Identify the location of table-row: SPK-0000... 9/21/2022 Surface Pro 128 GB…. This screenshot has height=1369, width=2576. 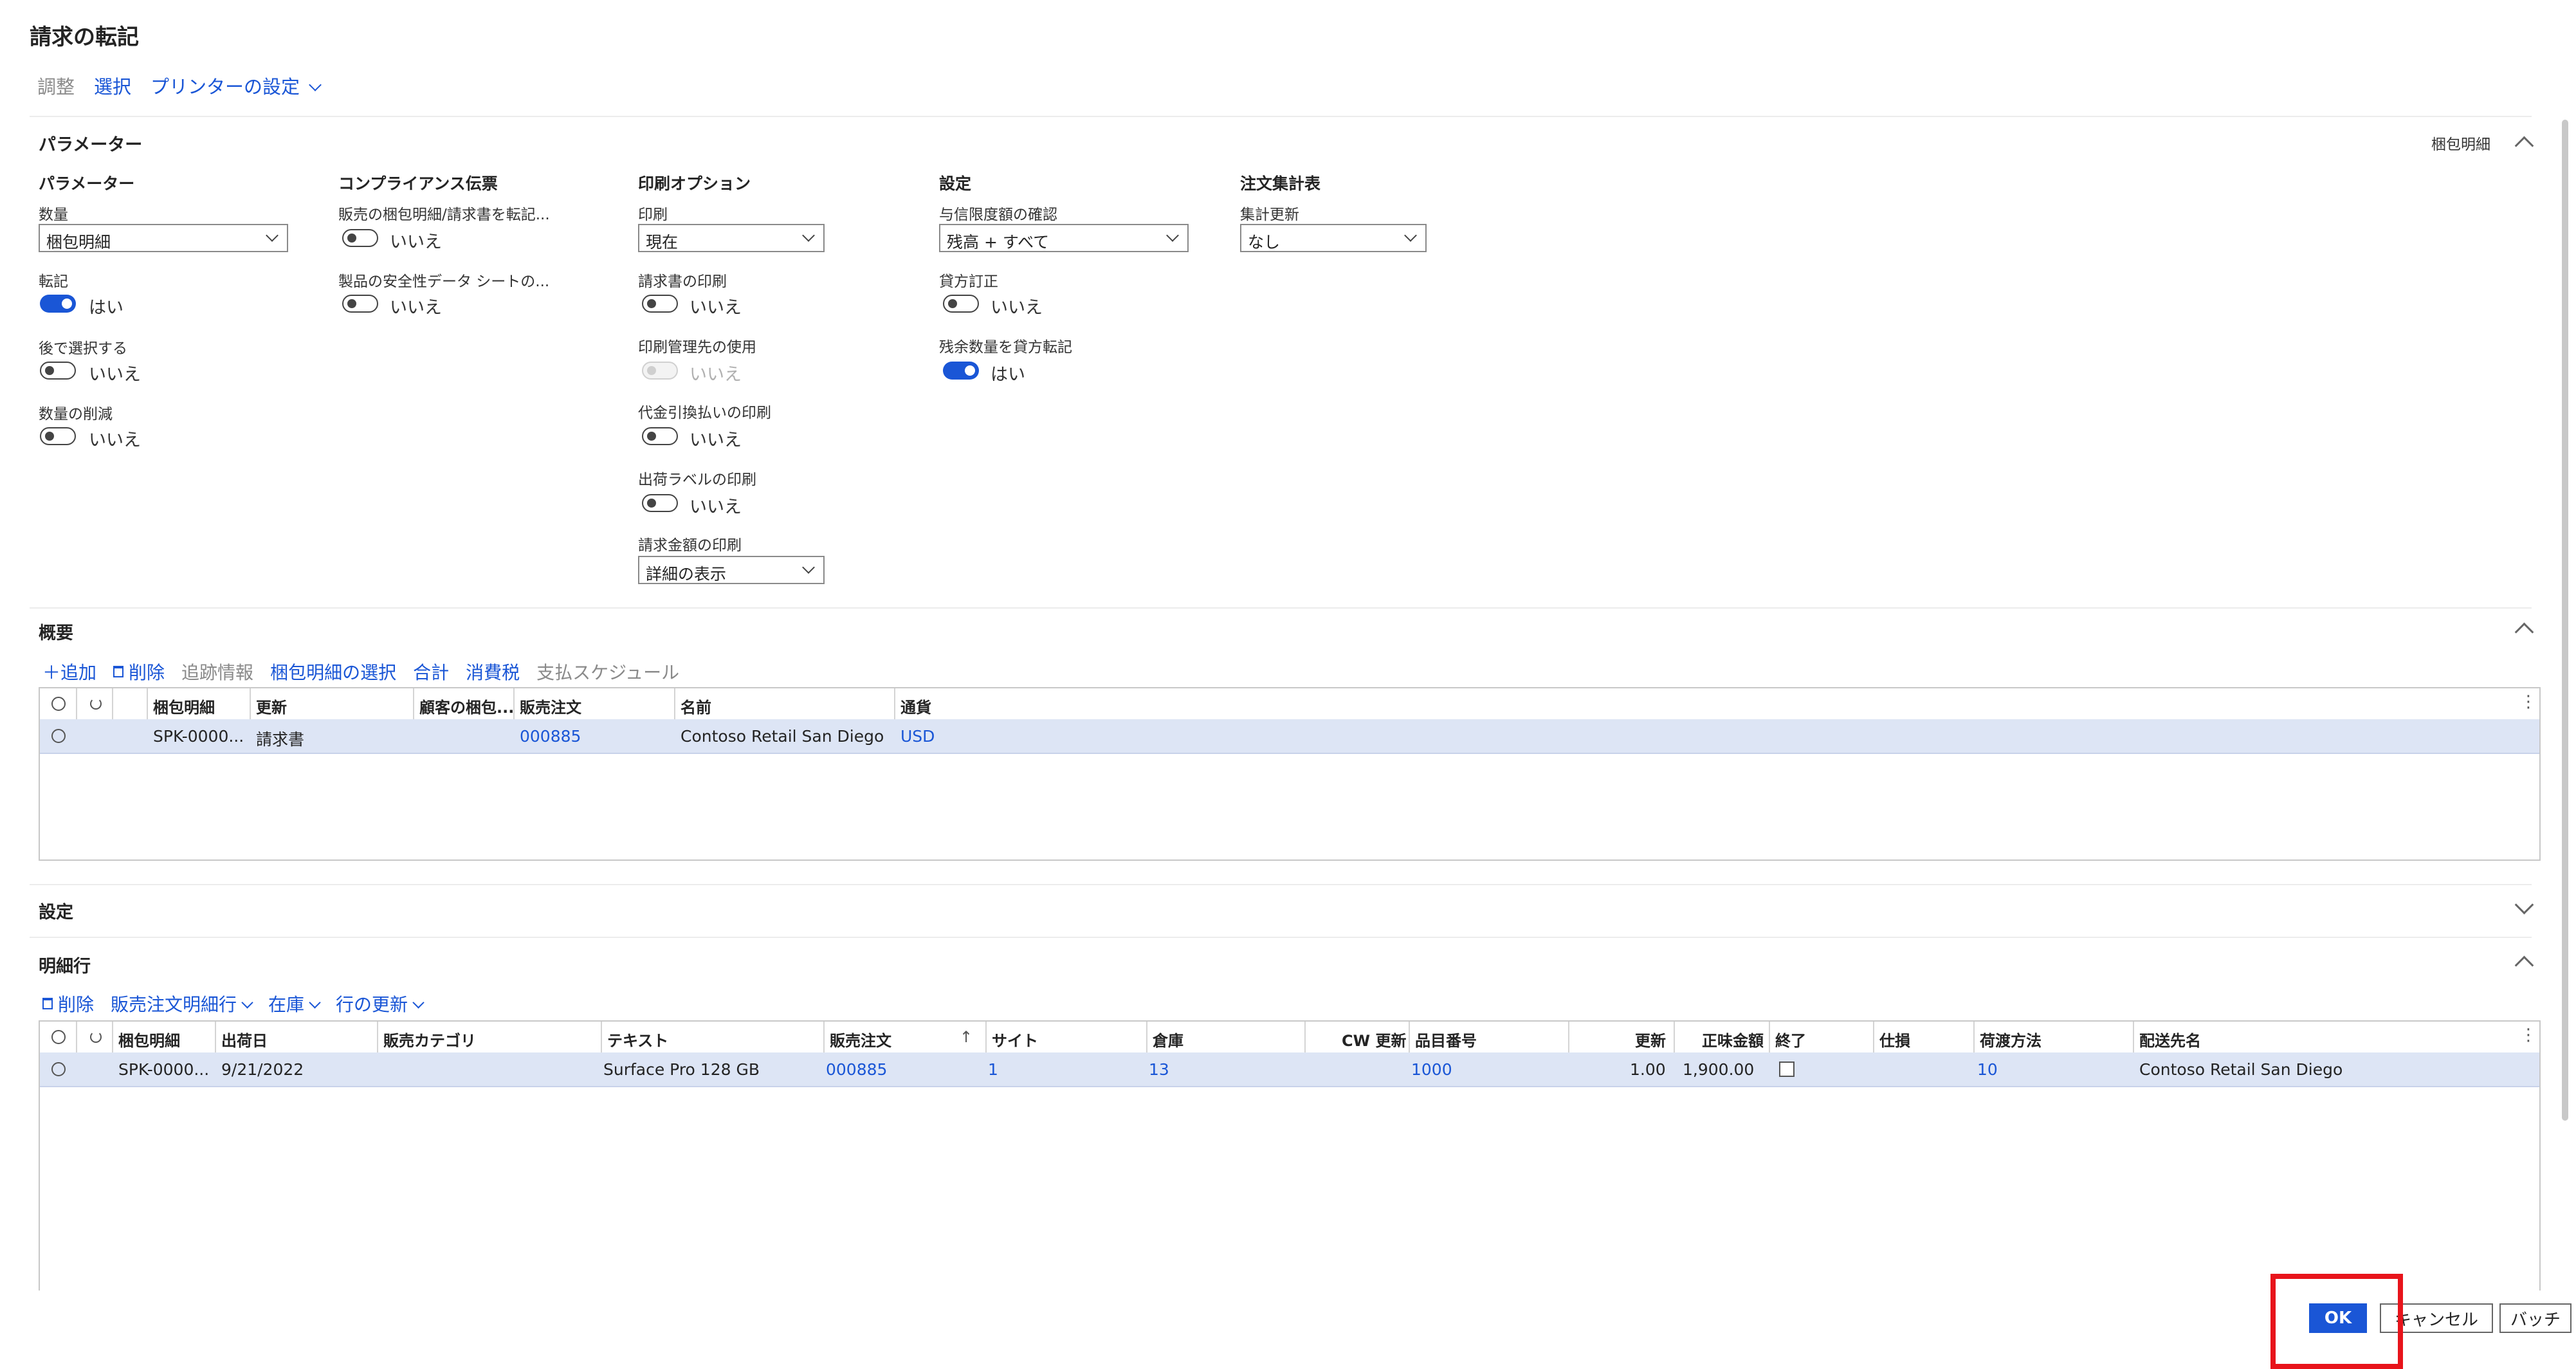
(1289, 1069).